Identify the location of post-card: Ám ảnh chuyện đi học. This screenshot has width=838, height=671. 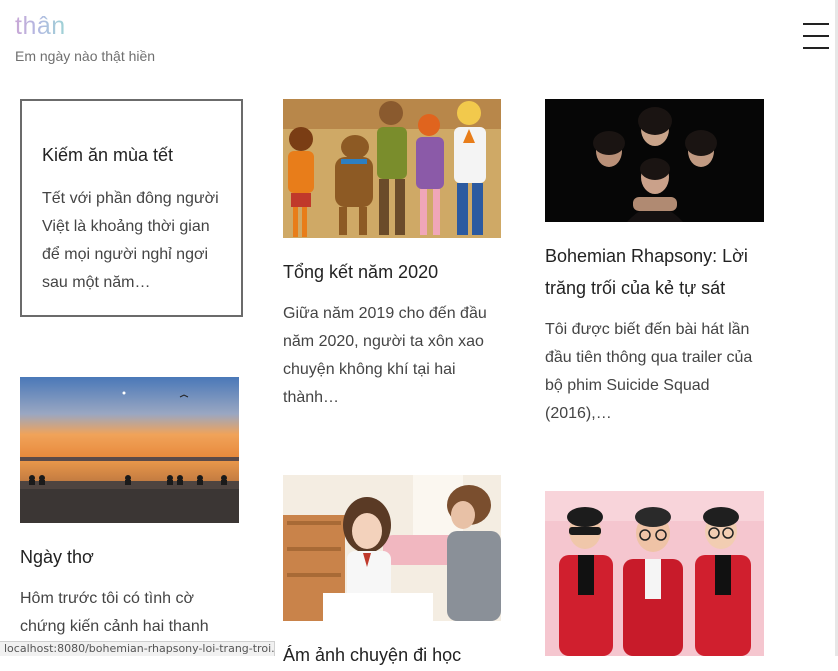
(393, 573).